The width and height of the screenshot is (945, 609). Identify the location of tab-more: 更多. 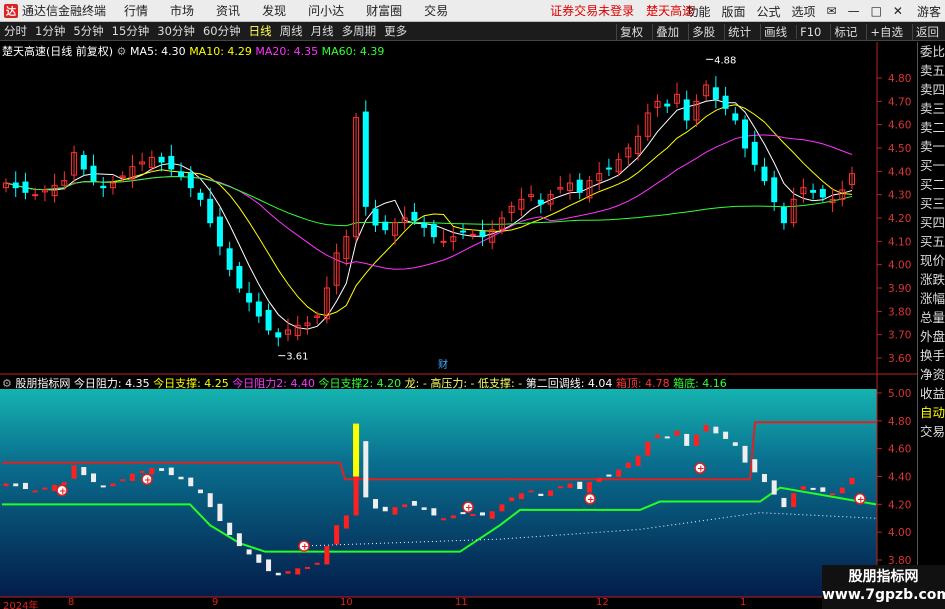
(395, 31).